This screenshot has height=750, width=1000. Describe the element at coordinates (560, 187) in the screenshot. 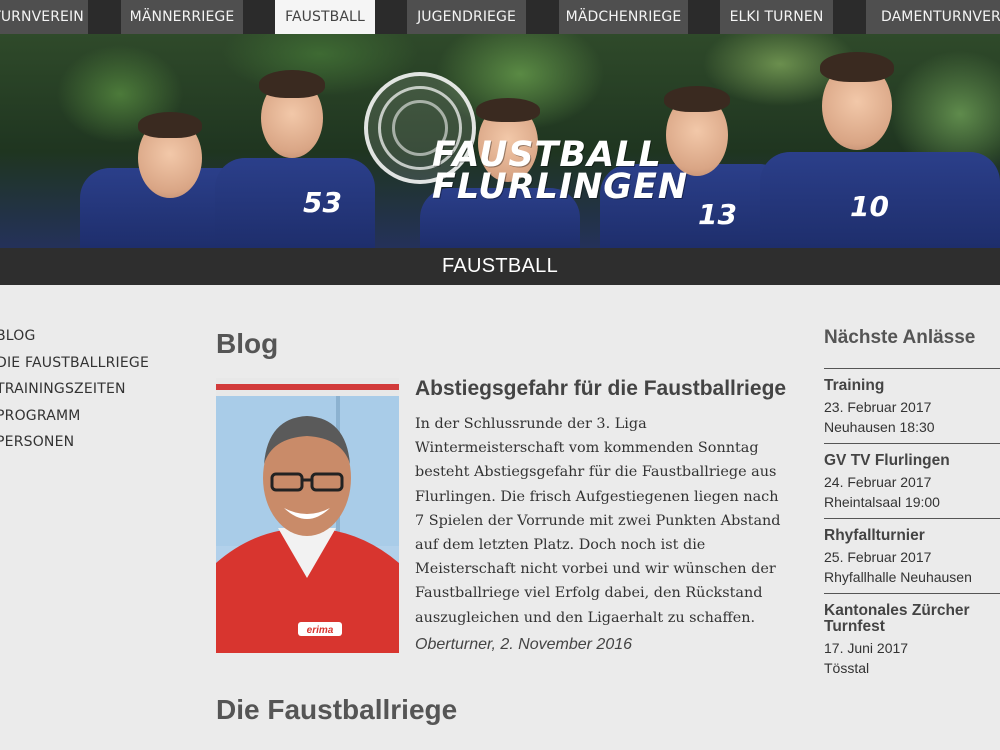

I see `logo-text-line2: FLURLINGEN` at that location.